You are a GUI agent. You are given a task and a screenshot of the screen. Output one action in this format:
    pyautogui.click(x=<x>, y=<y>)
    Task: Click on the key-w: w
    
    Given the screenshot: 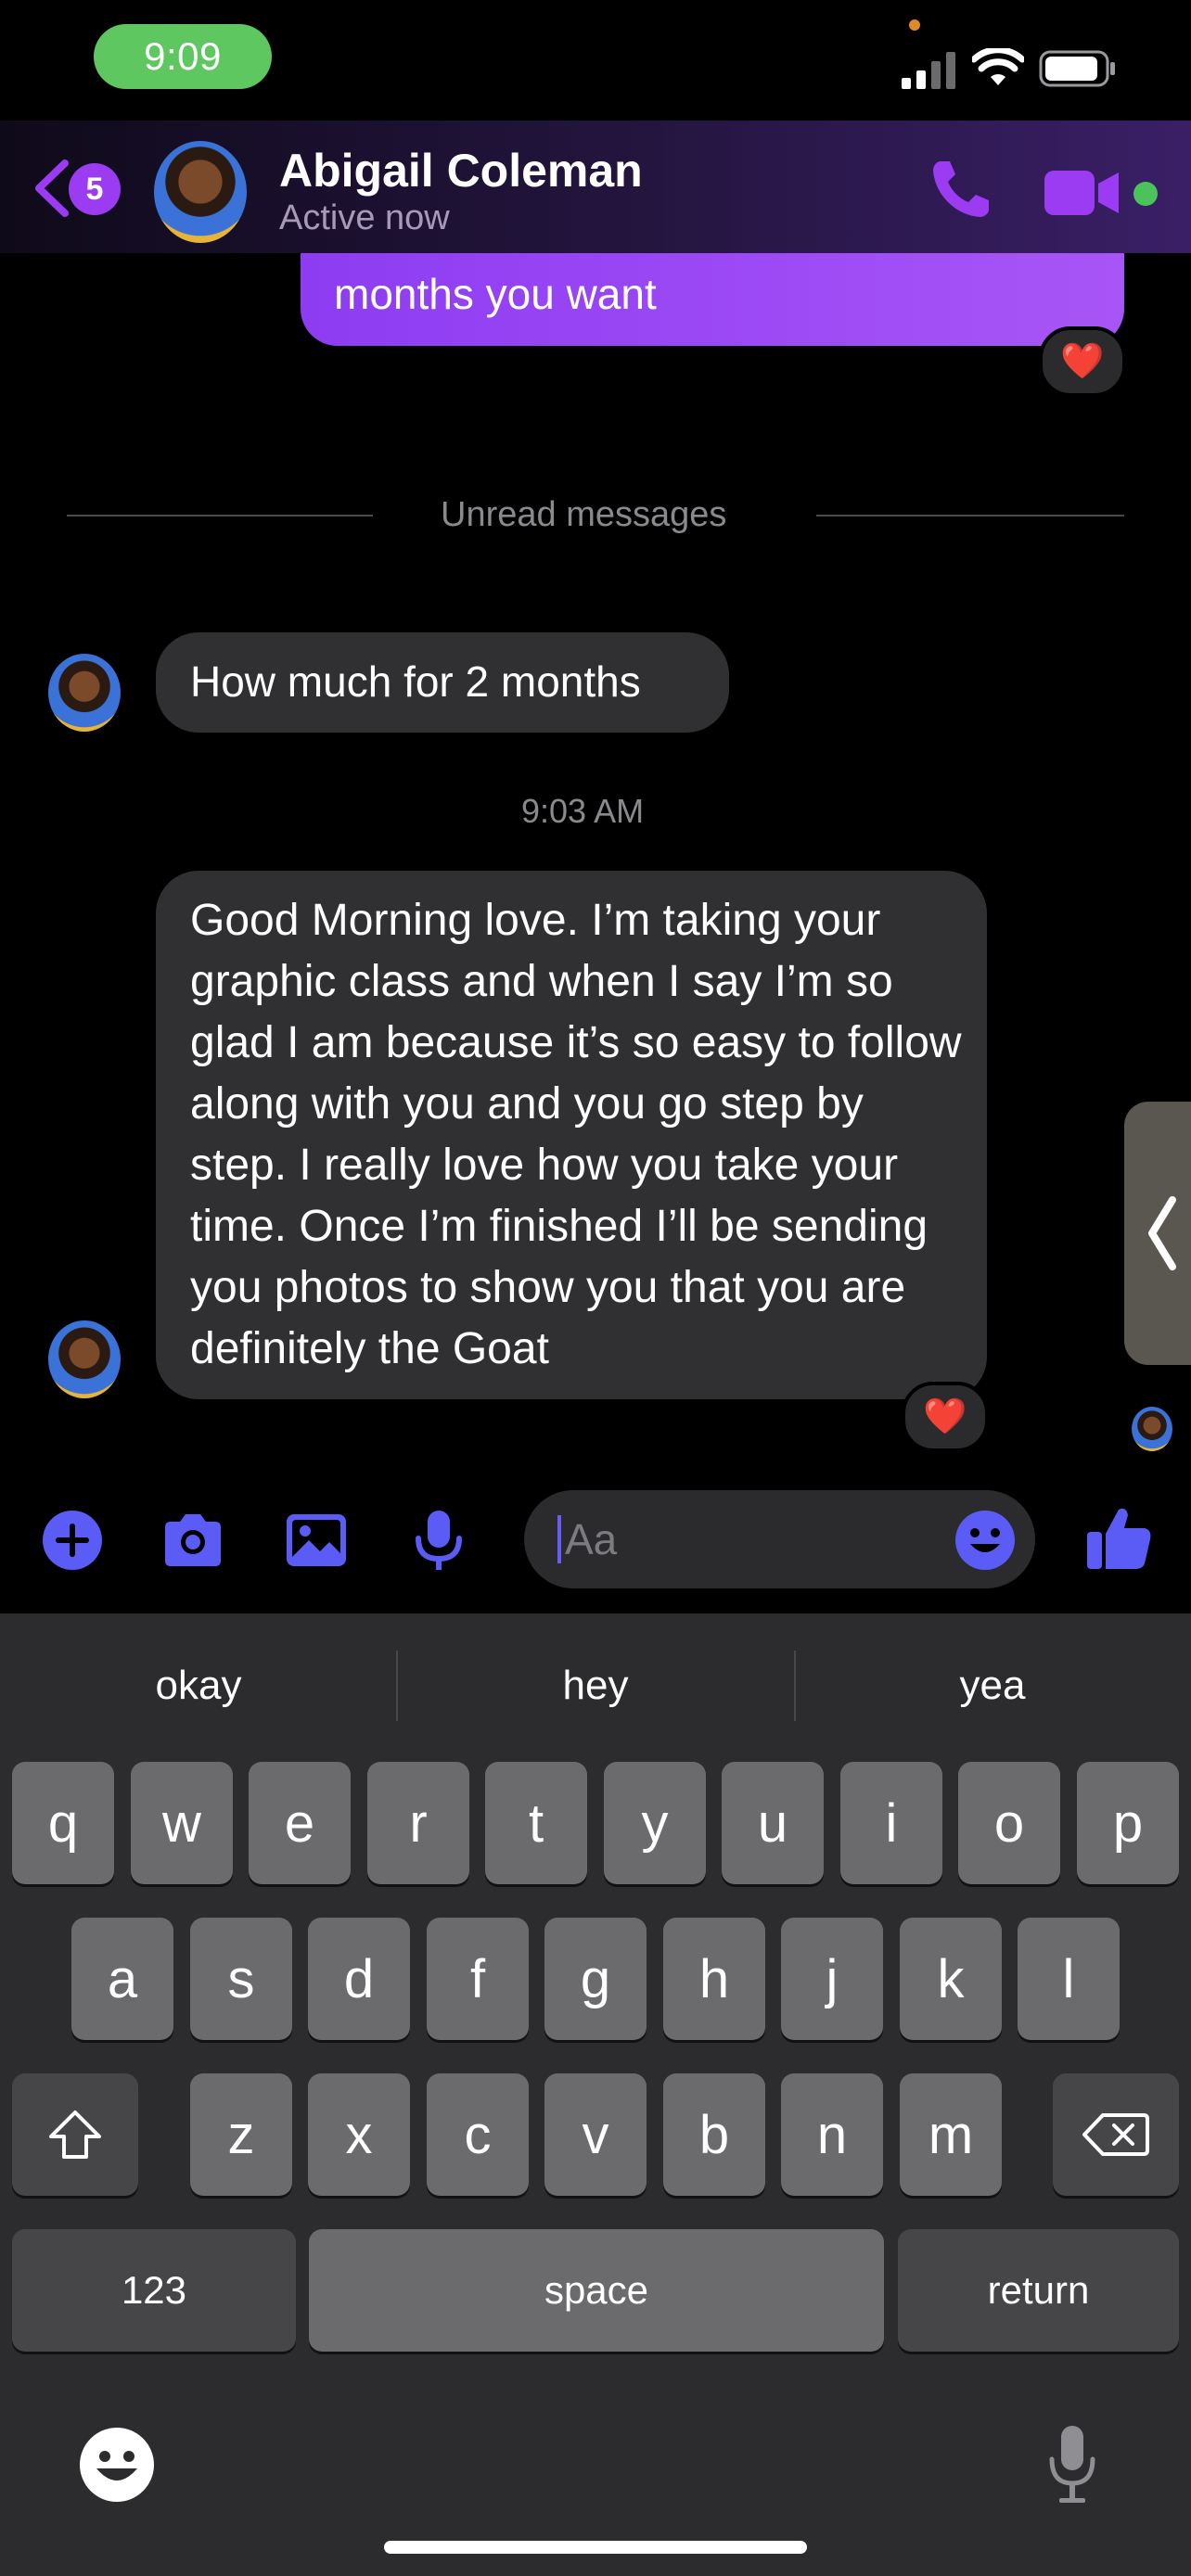 What is the action you would take?
    pyautogui.click(x=182, y=1823)
    